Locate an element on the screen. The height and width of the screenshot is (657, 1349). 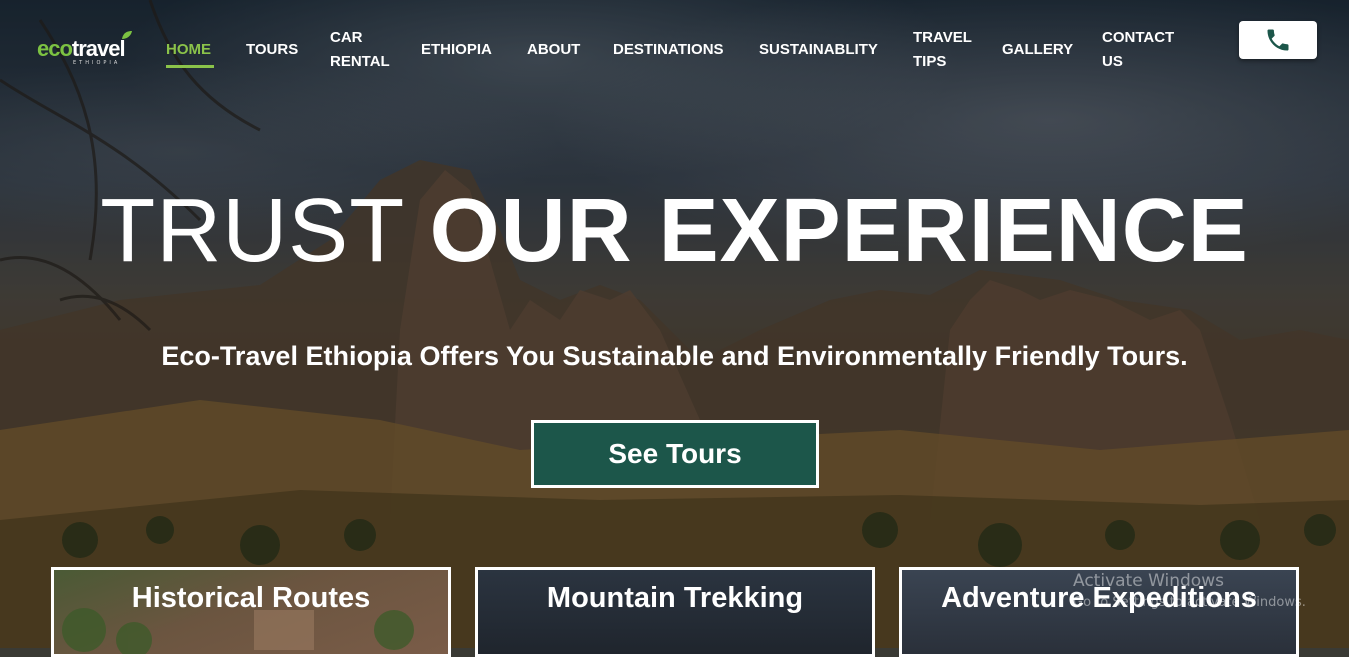
phone-icon is located at coordinates (1278, 40).